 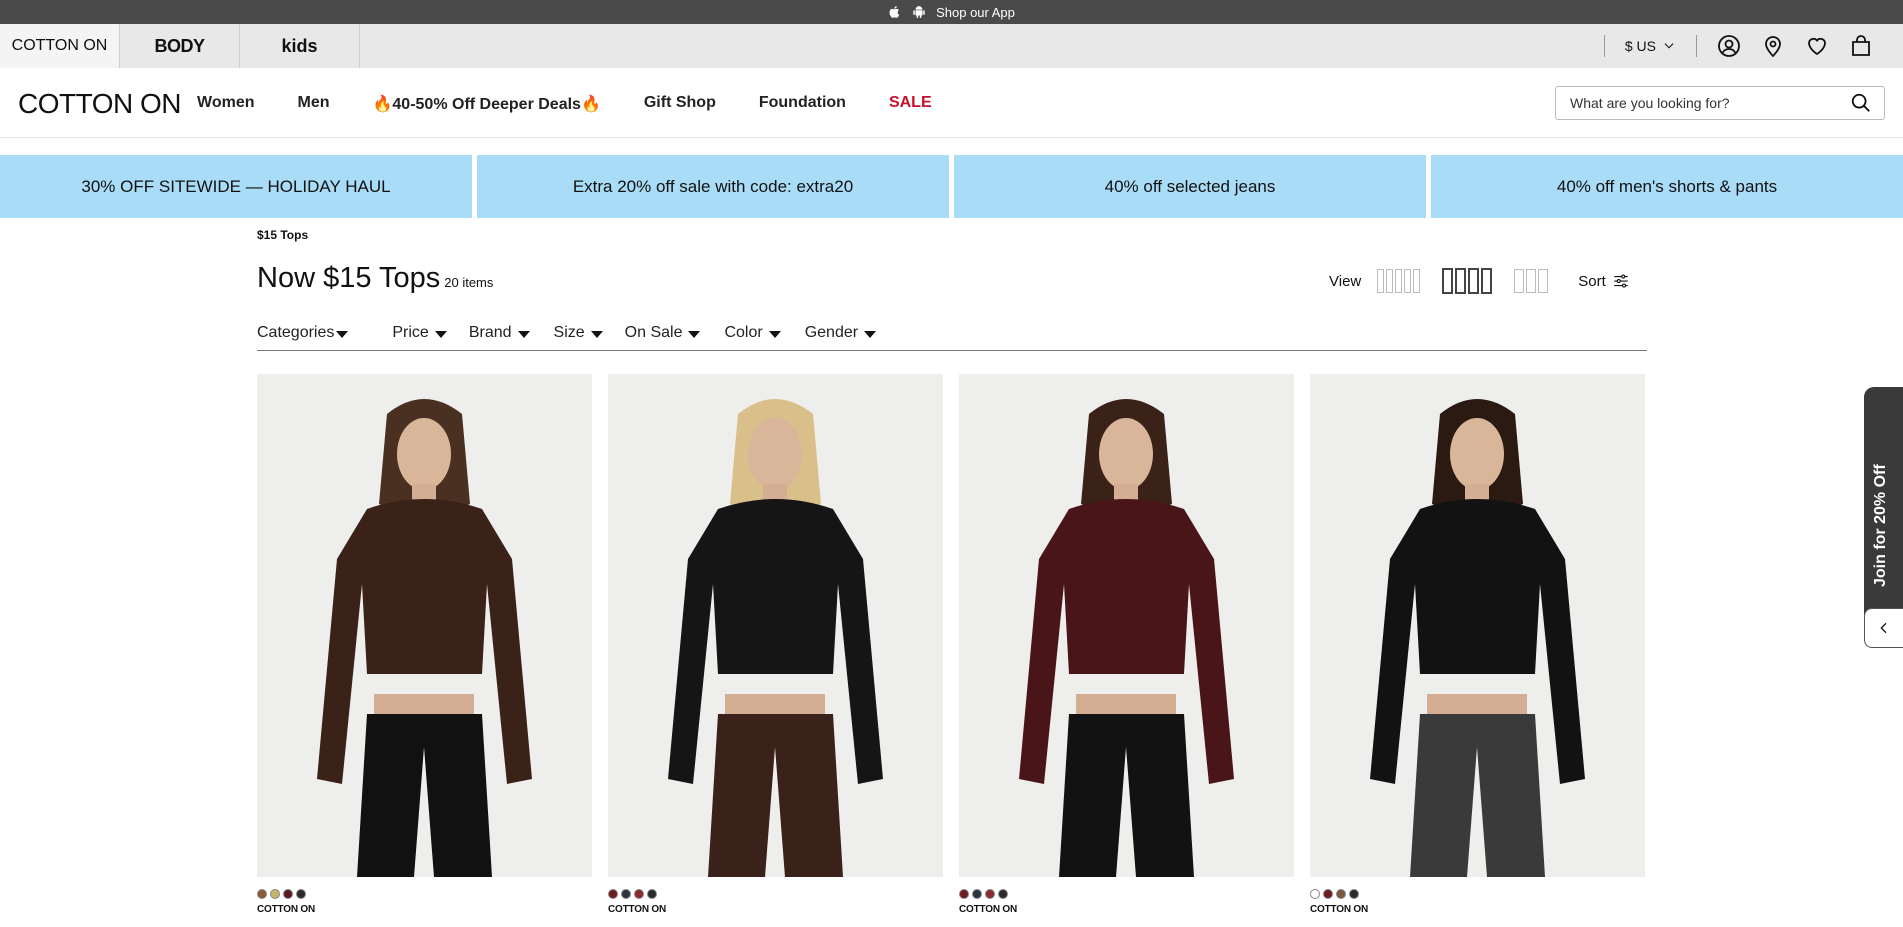 I want to click on breadcrumb: $15 Tops, so click(x=282, y=235).